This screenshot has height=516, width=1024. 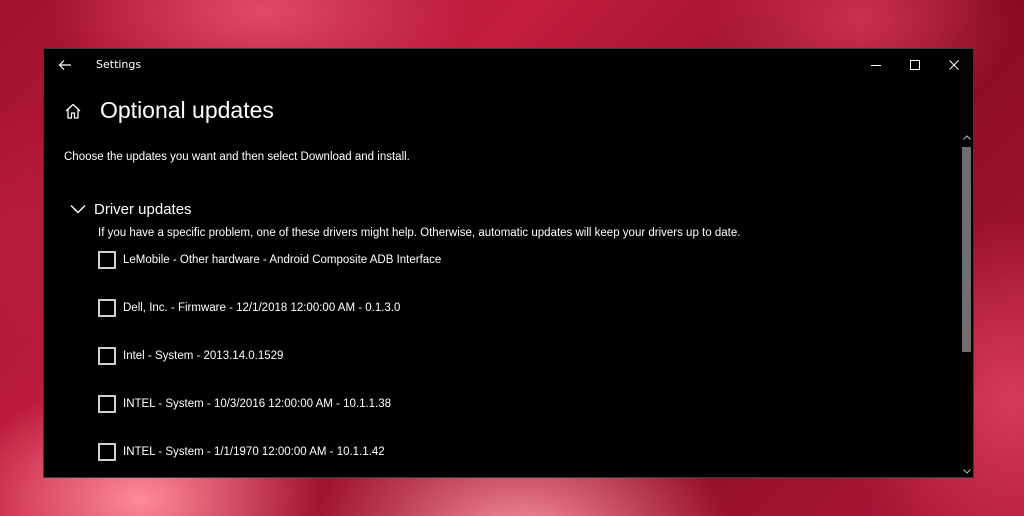 I want to click on maximize-icon, so click(x=915, y=65).